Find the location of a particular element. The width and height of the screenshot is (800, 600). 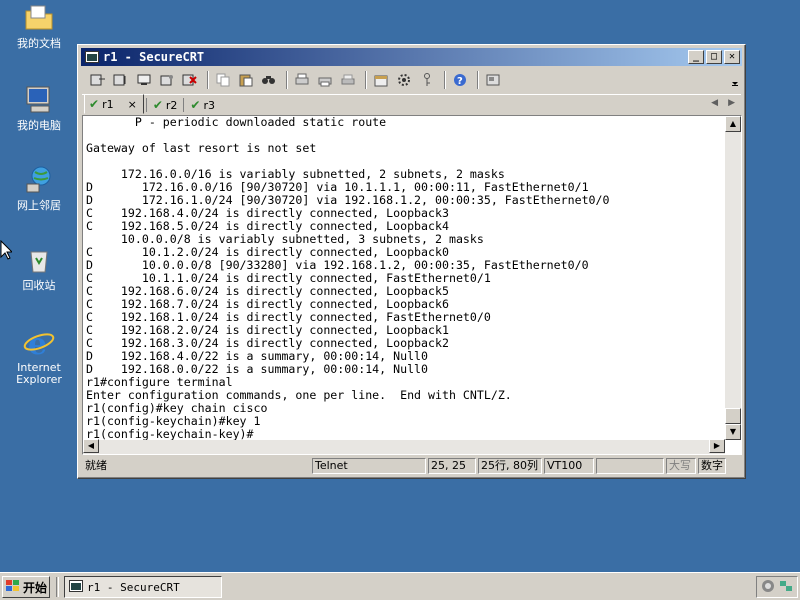

desktop-icon-label: 回收站 is located at coordinates (39, 285).